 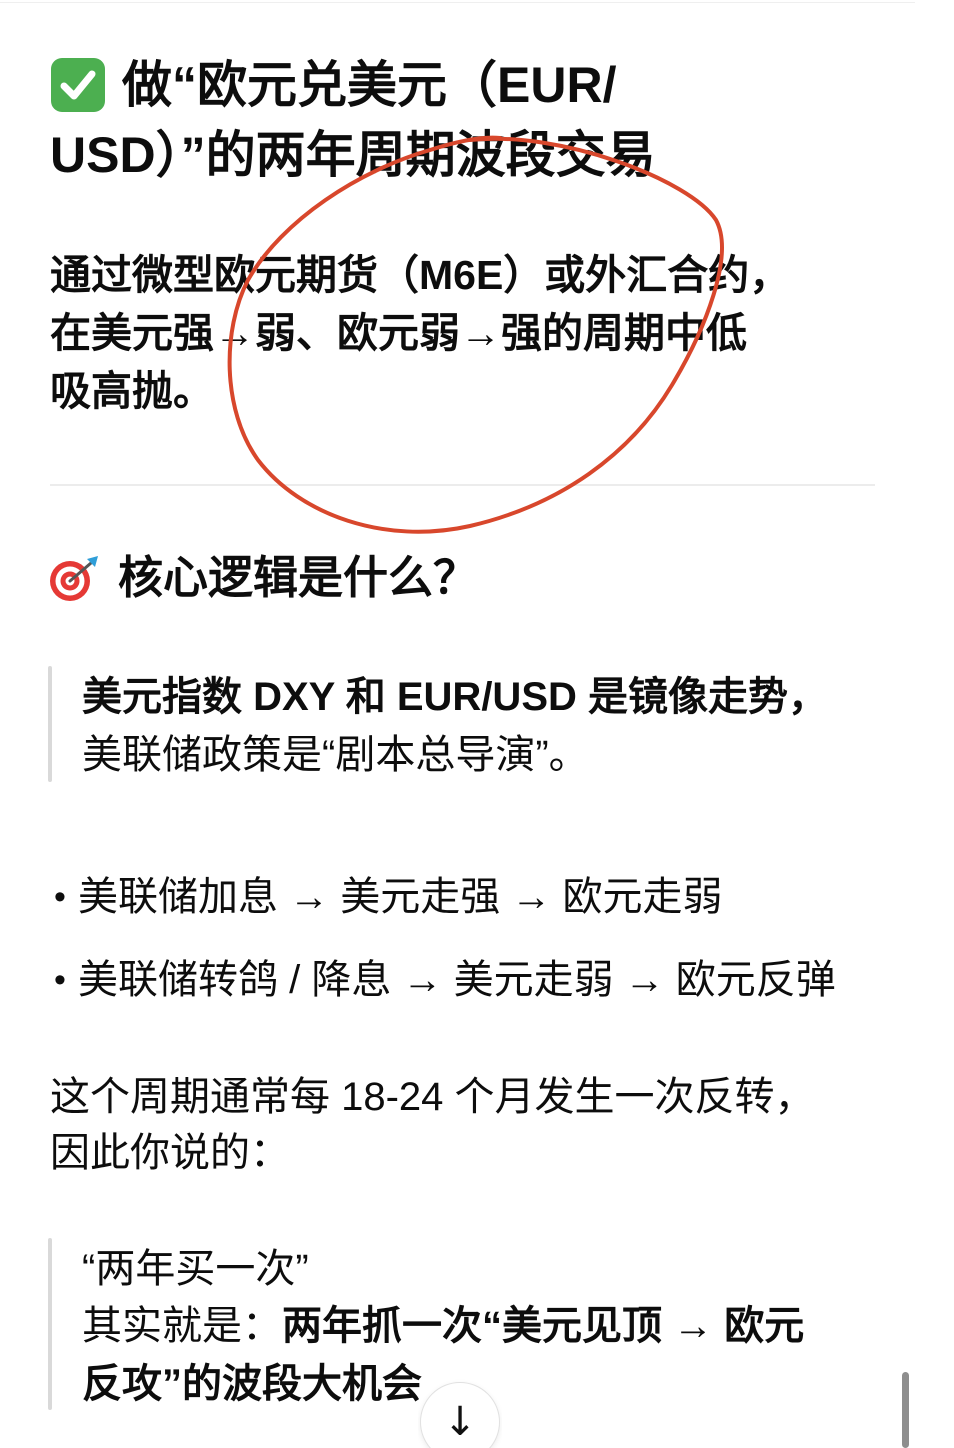 I want to click on intro-line: 通过微型欧元期货（M6E）或外汇合约，, so click(x=420, y=275).